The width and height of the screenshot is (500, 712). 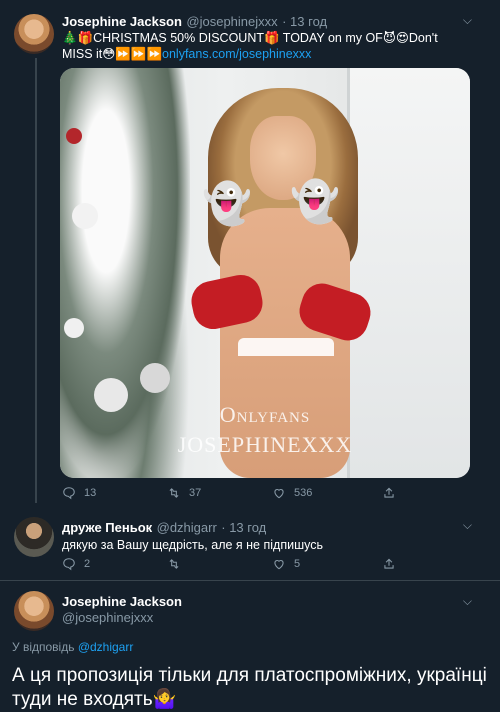 What do you see at coordinates (107, 527) in the screenshot?
I see `author-name: друже Пеньок` at bounding box center [107, 527].